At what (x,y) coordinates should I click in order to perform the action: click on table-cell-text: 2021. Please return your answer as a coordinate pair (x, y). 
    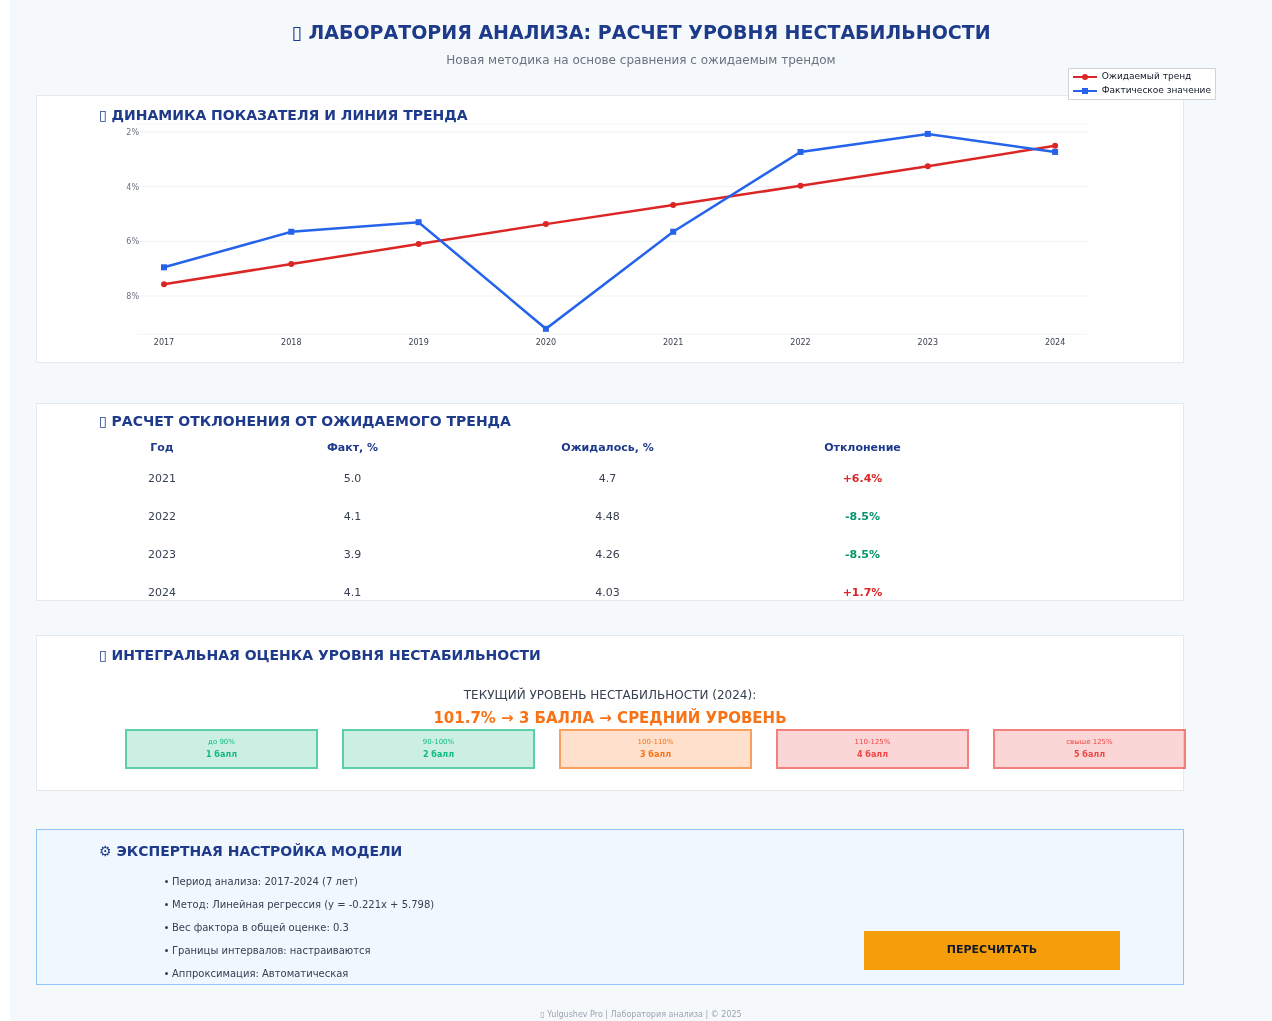
    Looking at the image, I should click on (162, 478).